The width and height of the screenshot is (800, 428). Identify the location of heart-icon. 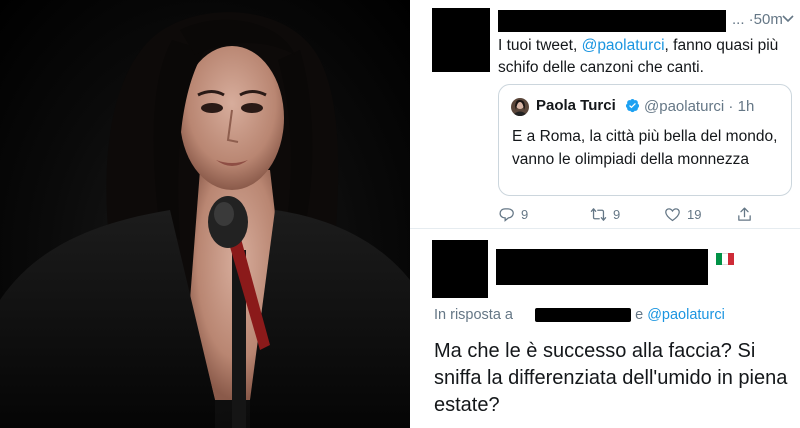
(672, 214).